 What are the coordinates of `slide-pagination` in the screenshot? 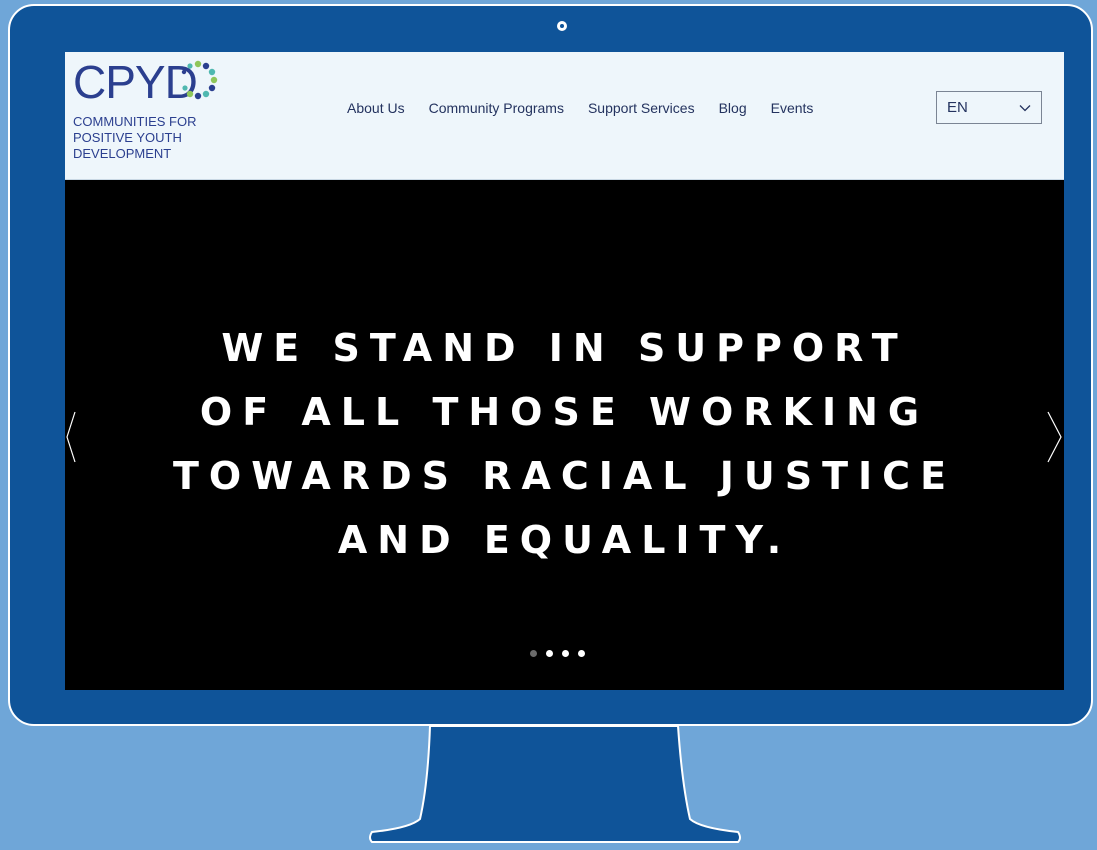 It's located at (557, 653).